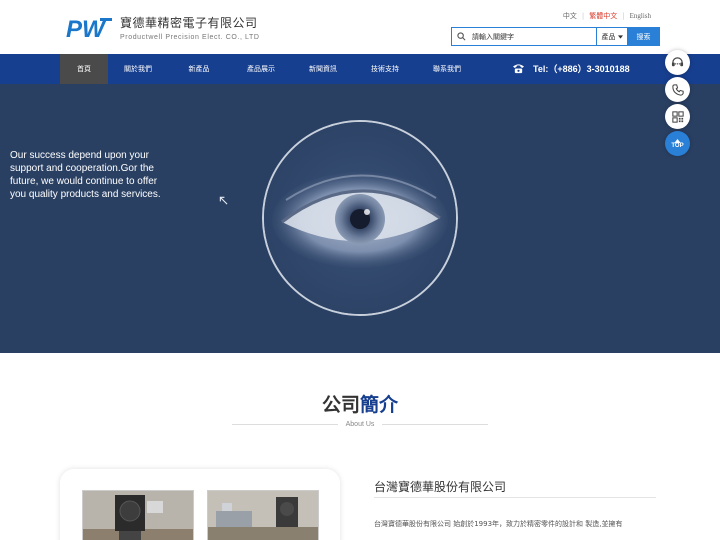  I want to click on company-photo-card, so click(200, 504).